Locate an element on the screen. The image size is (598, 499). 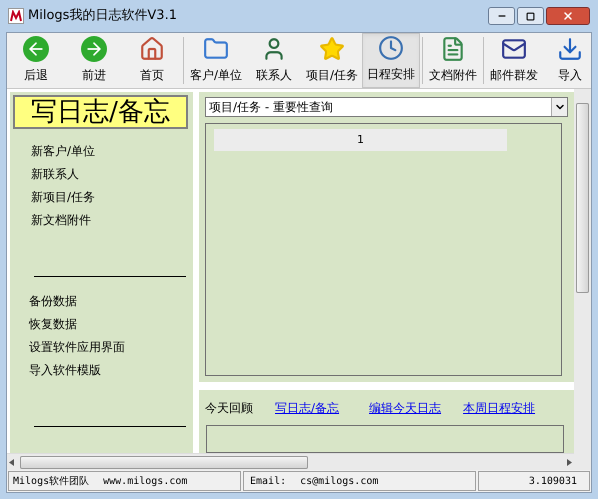
app-logo-icon is located at coordinates (16, 16).